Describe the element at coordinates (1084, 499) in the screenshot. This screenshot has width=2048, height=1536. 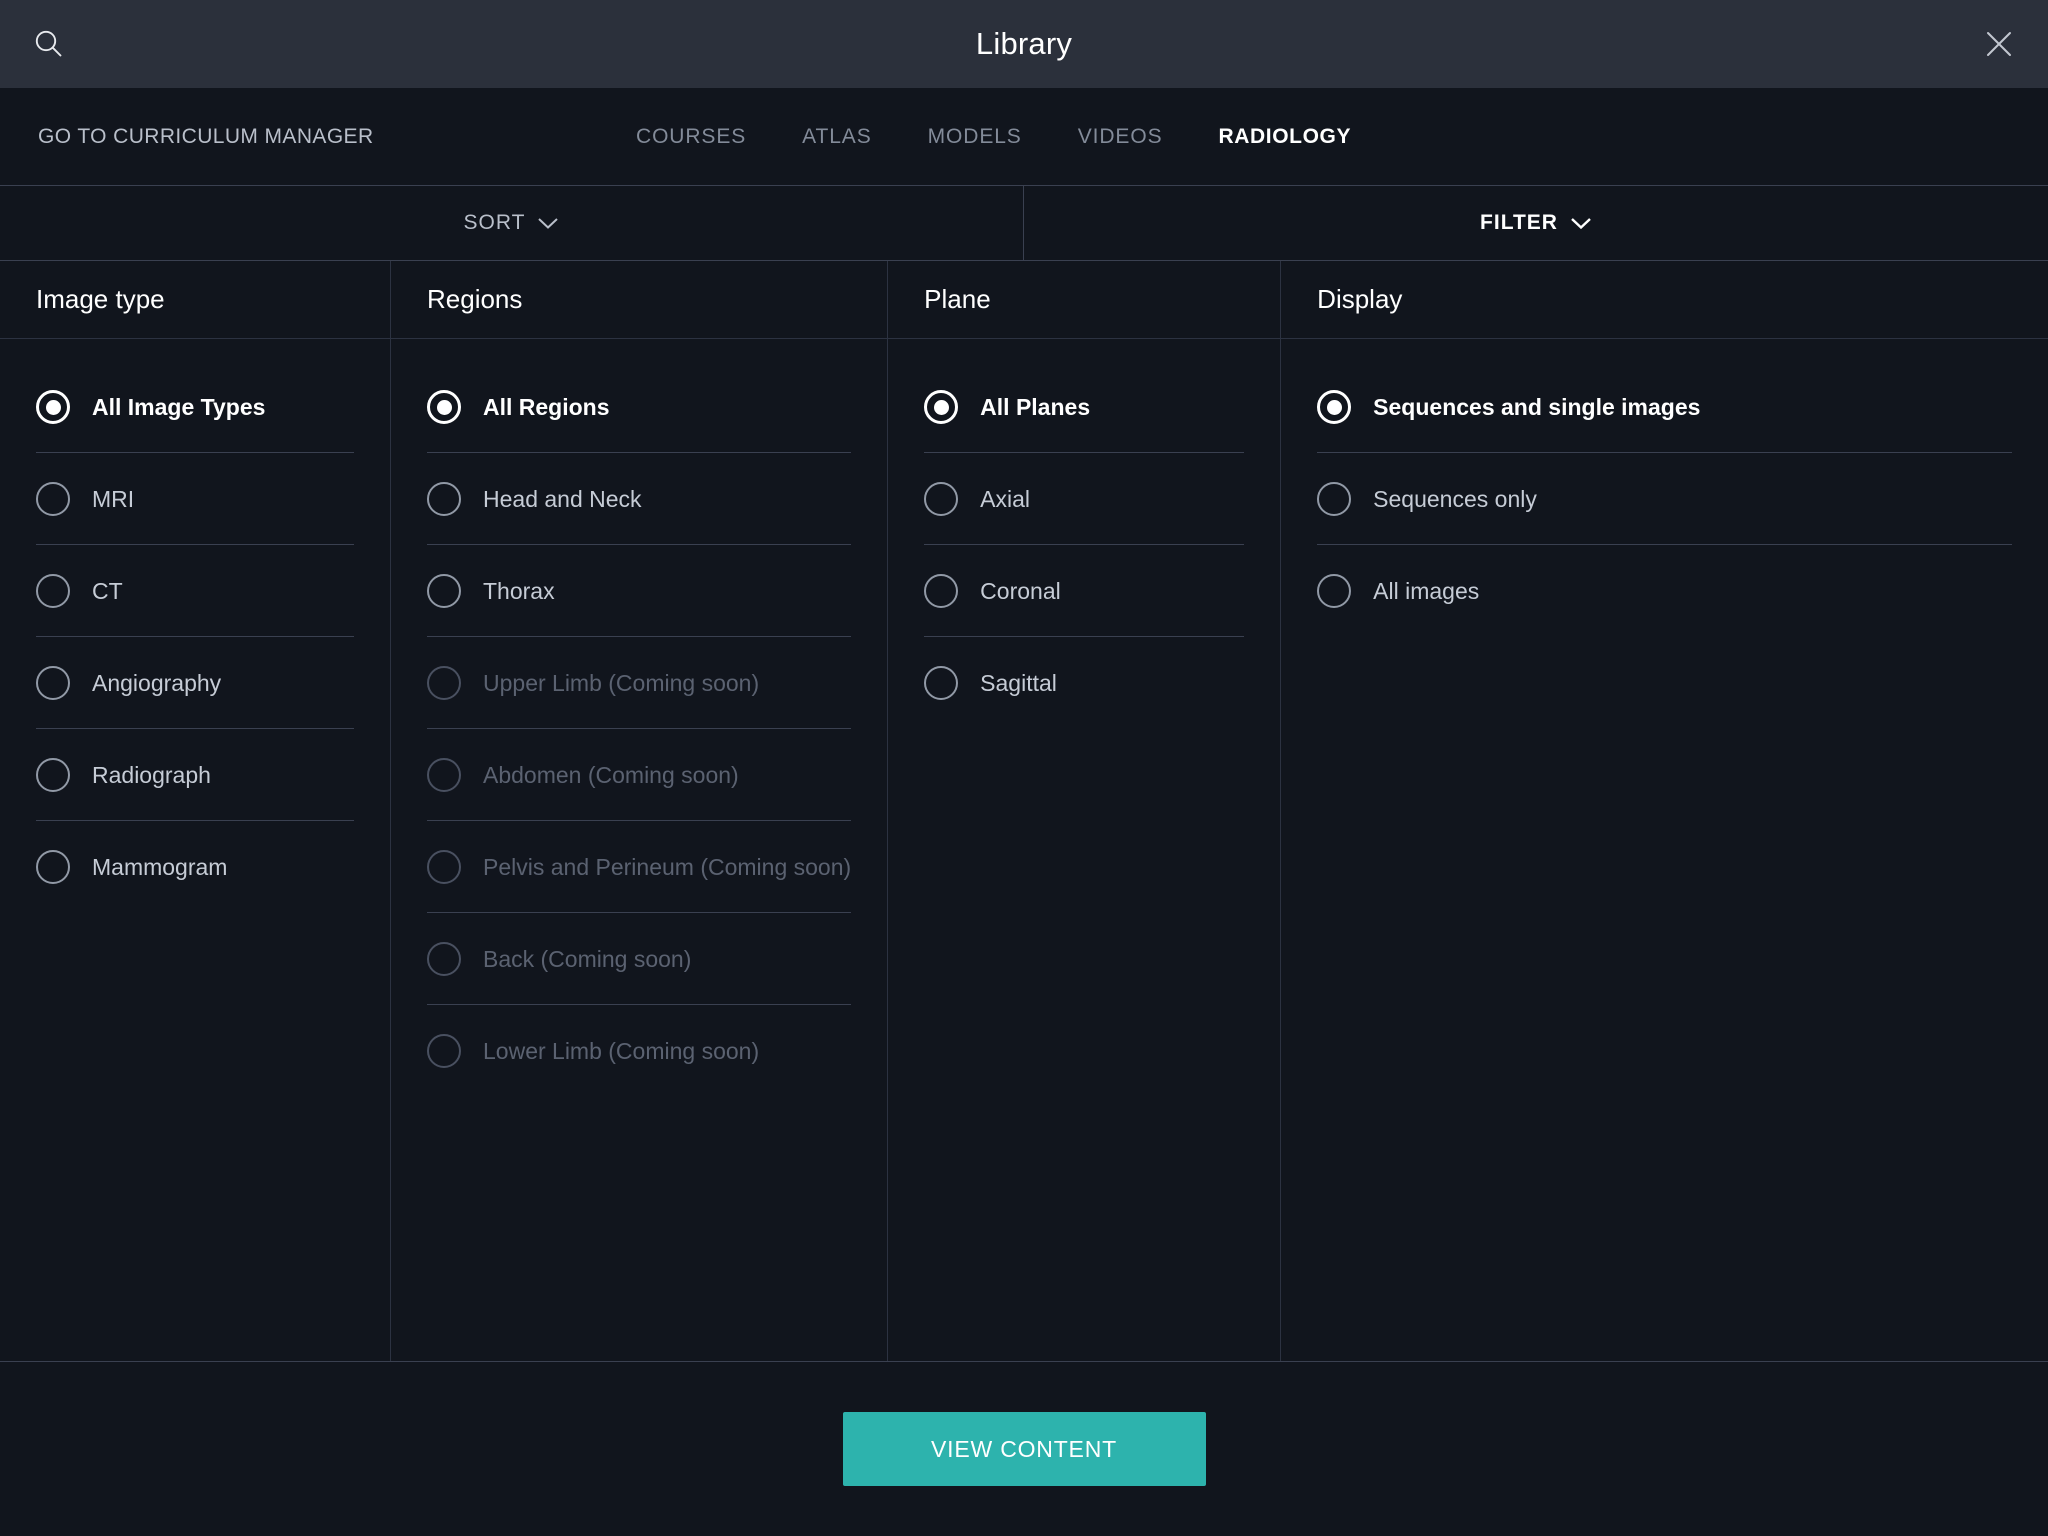
I see `option-axial: Axial` at that location.